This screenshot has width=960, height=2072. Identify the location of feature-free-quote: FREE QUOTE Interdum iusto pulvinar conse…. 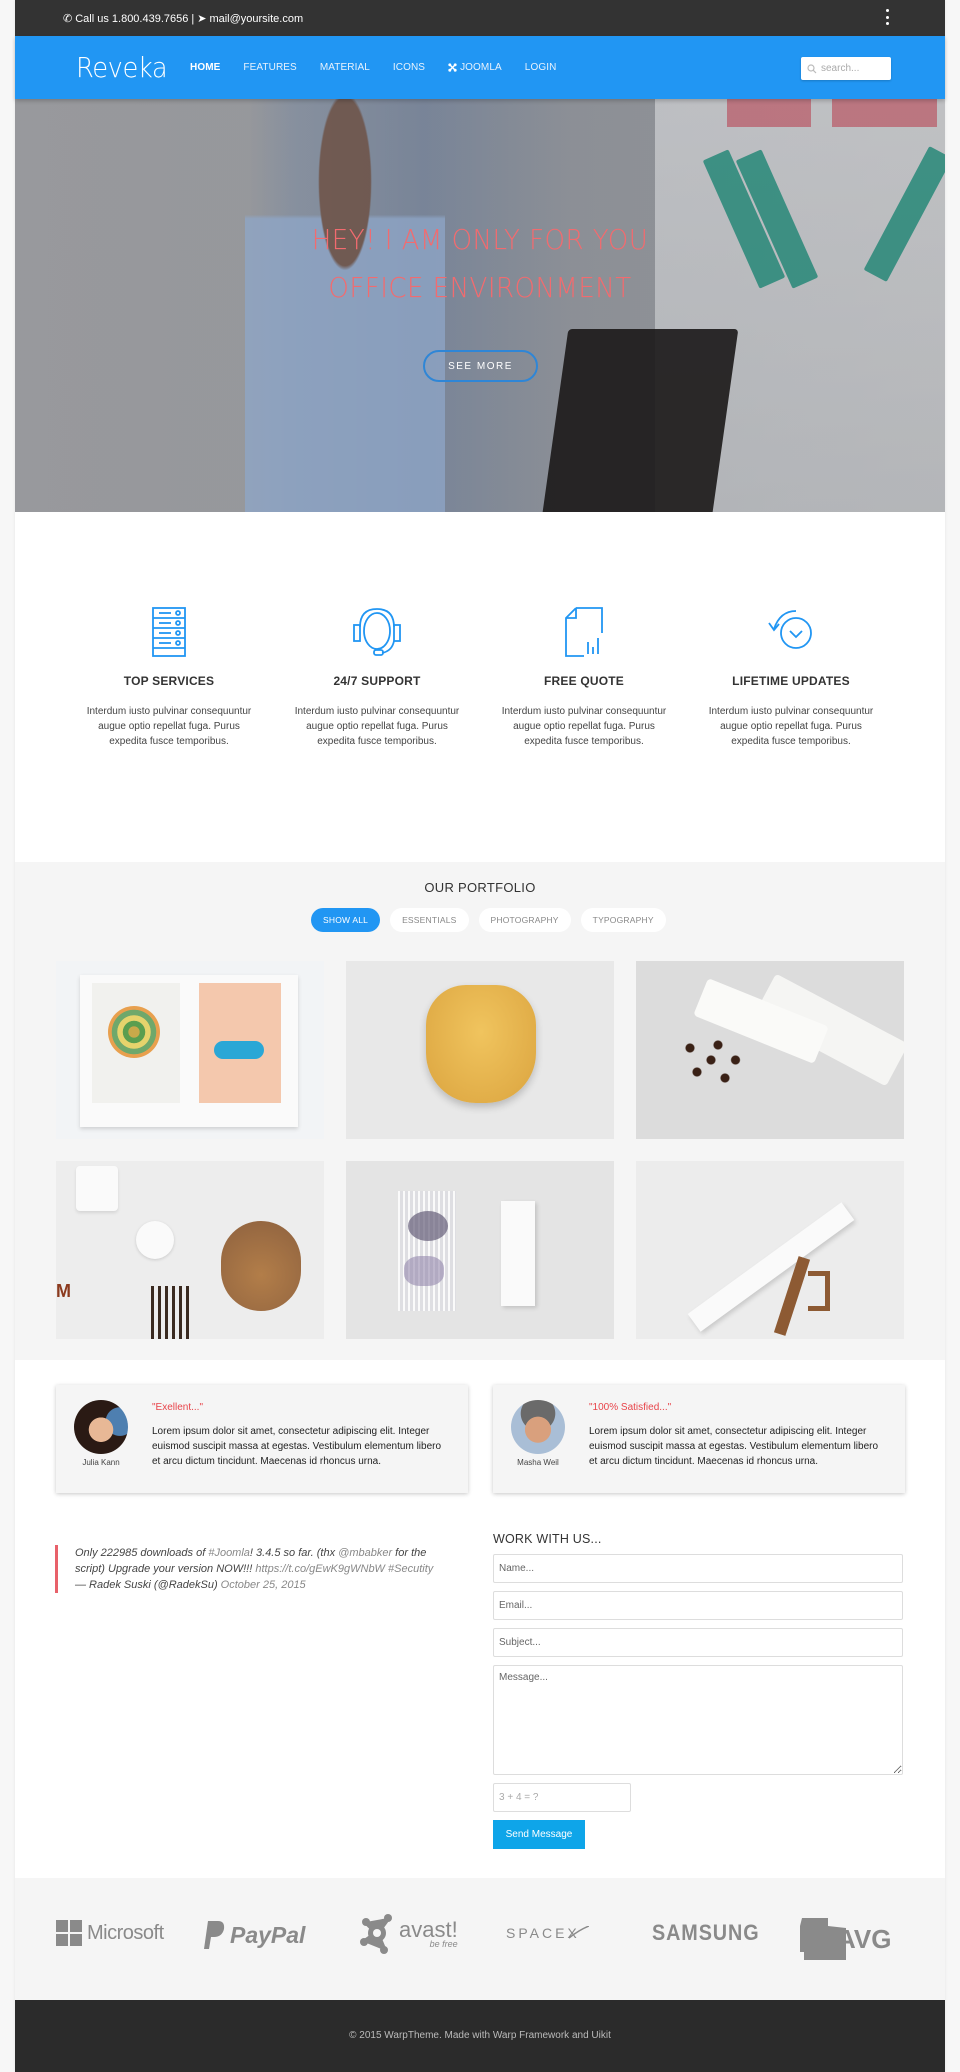
(584, 678).